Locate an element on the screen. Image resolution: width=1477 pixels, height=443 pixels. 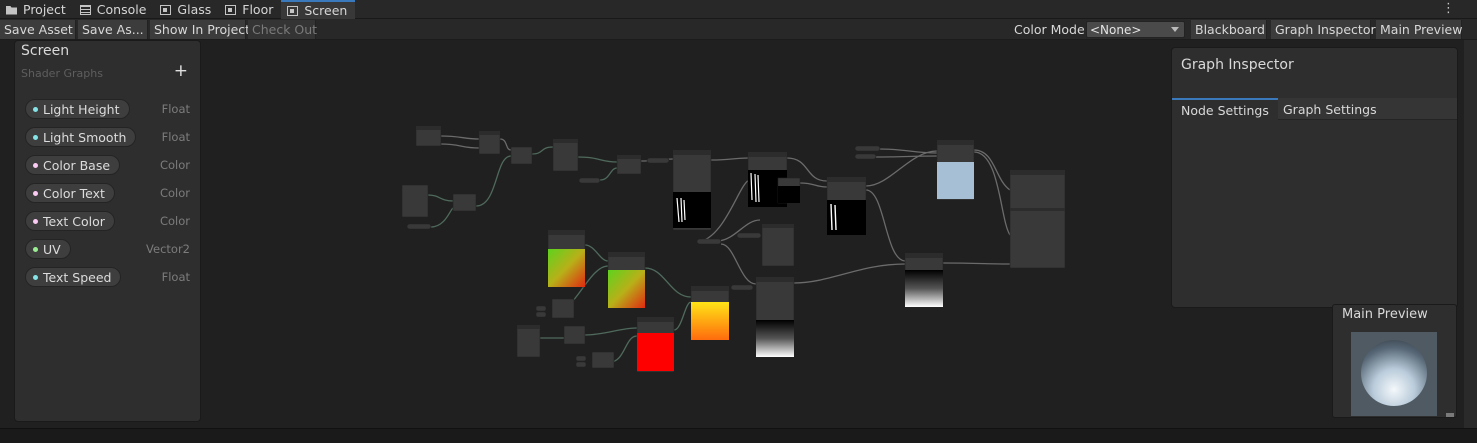
property-row: Color Text Color is located at coordinates (107, 193).